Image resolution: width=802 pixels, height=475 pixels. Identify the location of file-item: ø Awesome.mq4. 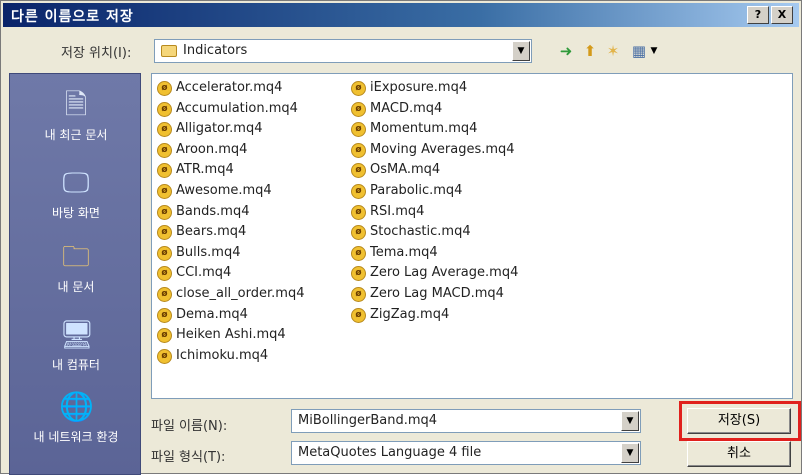
(230, 191).